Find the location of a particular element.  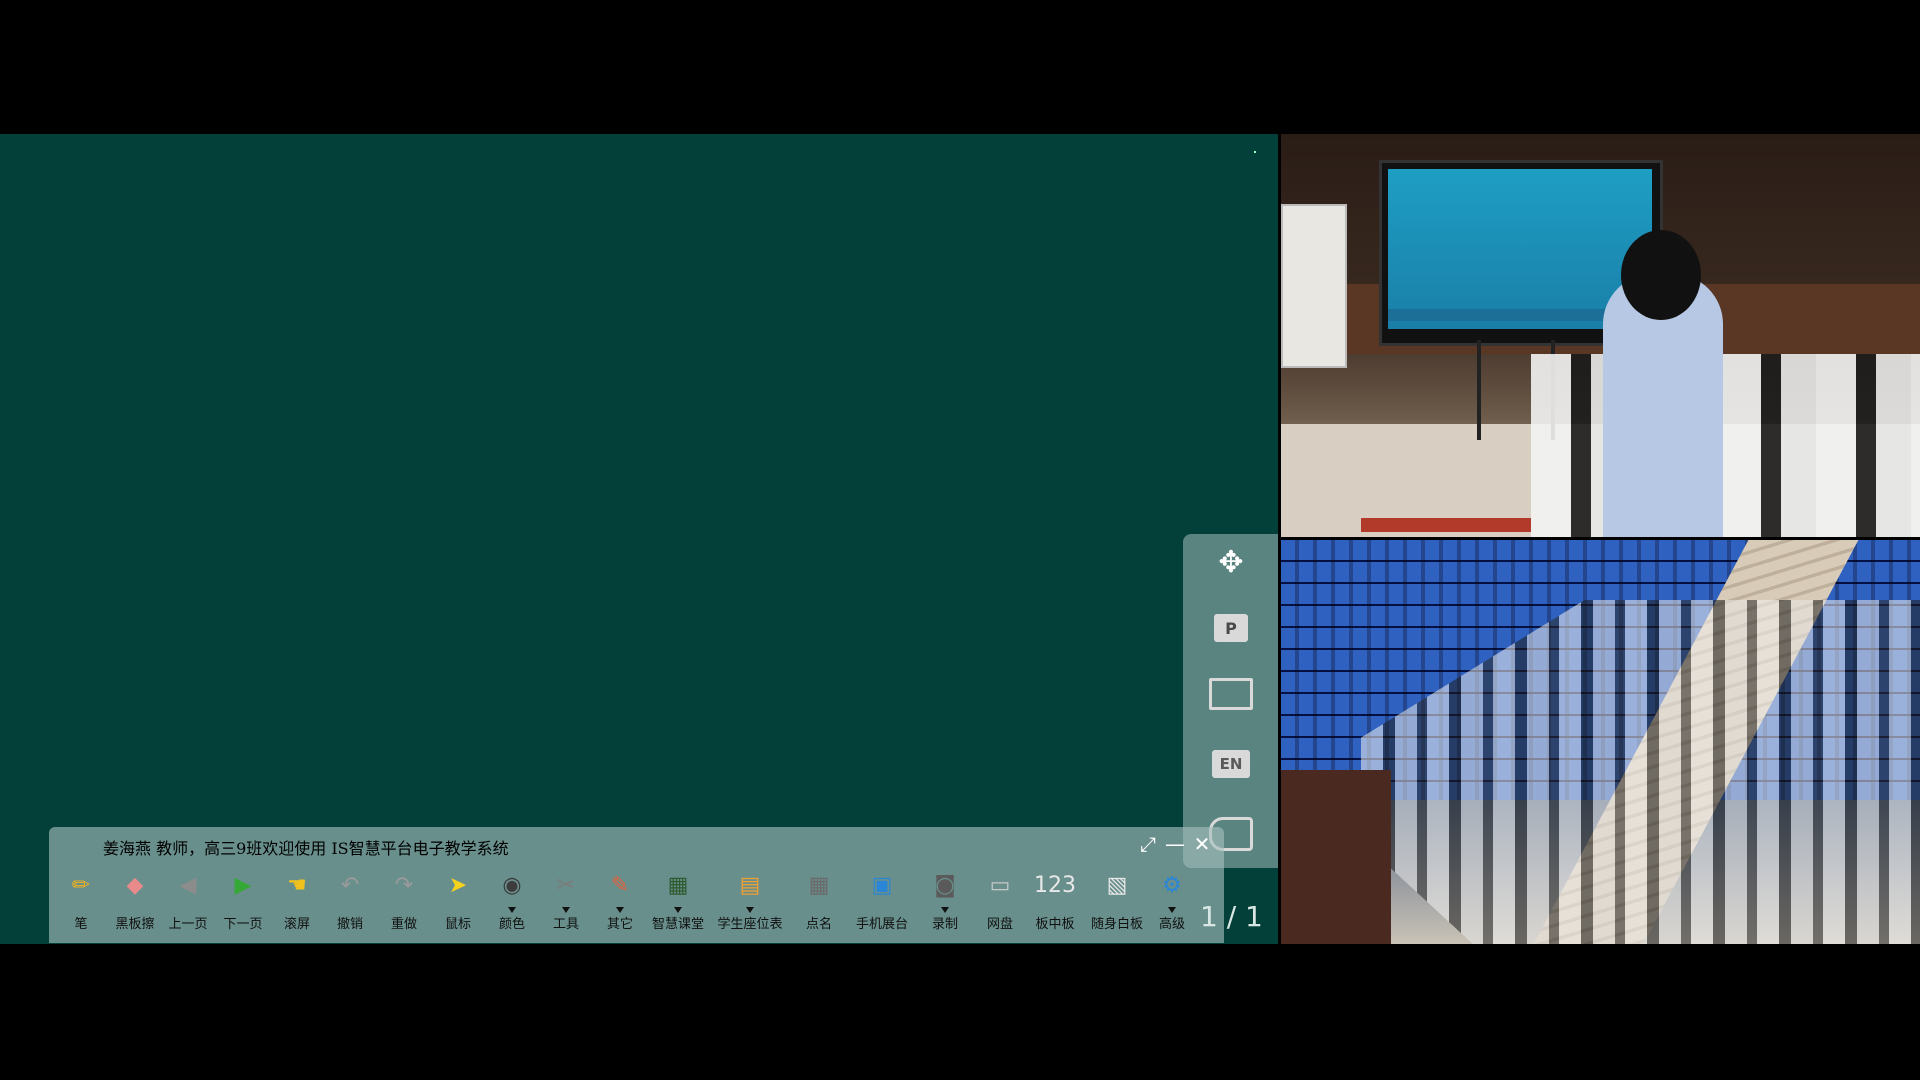

eraser-icon: ◆ is located at coordinates (135, 885).